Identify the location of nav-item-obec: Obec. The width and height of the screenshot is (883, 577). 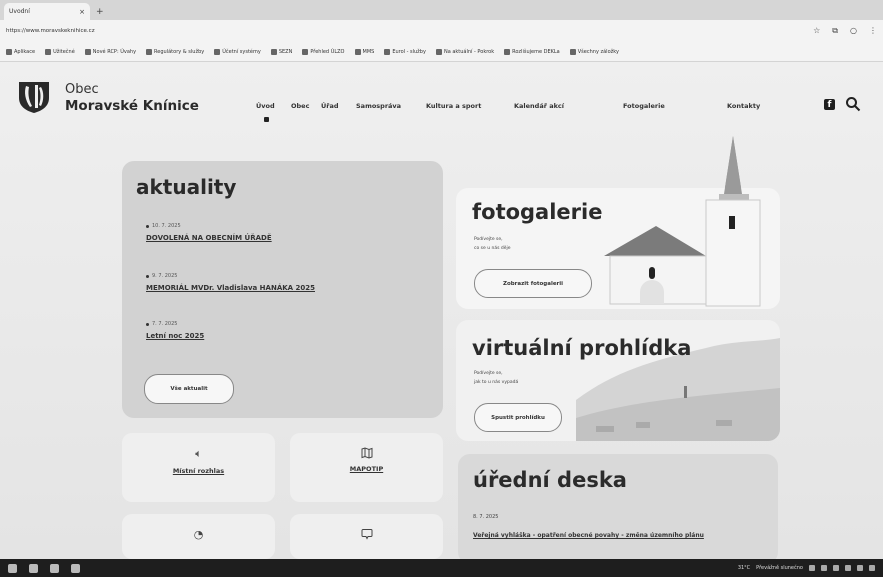
(300, 106).